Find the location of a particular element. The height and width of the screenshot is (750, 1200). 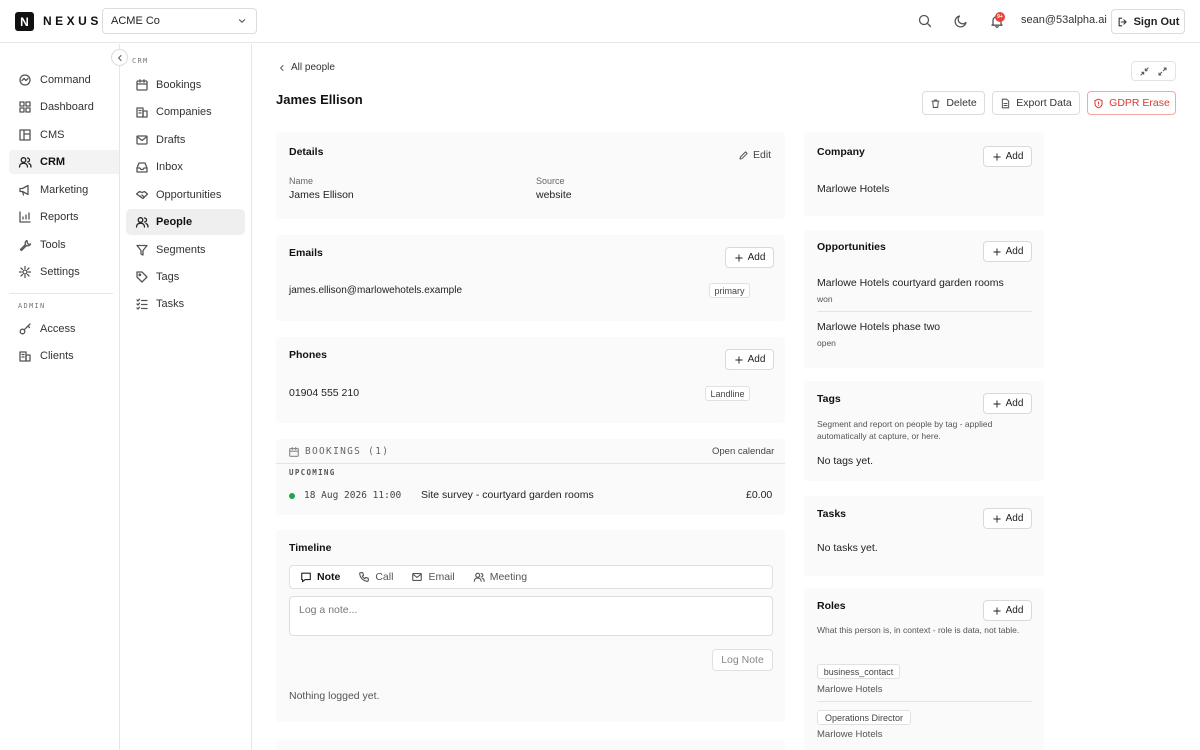

export-data-label: Export Data is located at coordinates (1044, 103).